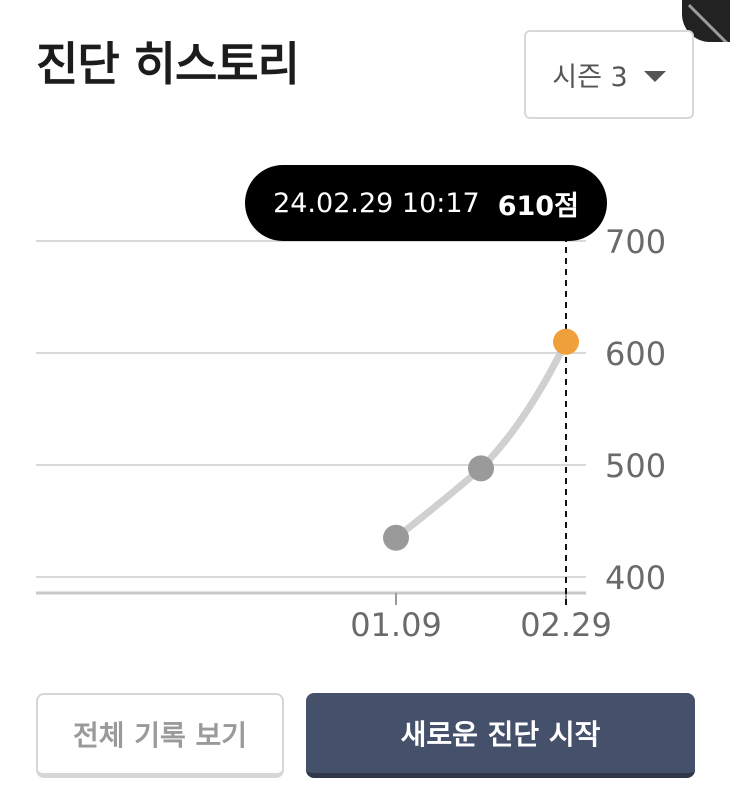 This screenshot has width=730, height=800. Describe the element at coordinates (635, 354) in the screenshot. I see `y-tick-label: 600` at that location.